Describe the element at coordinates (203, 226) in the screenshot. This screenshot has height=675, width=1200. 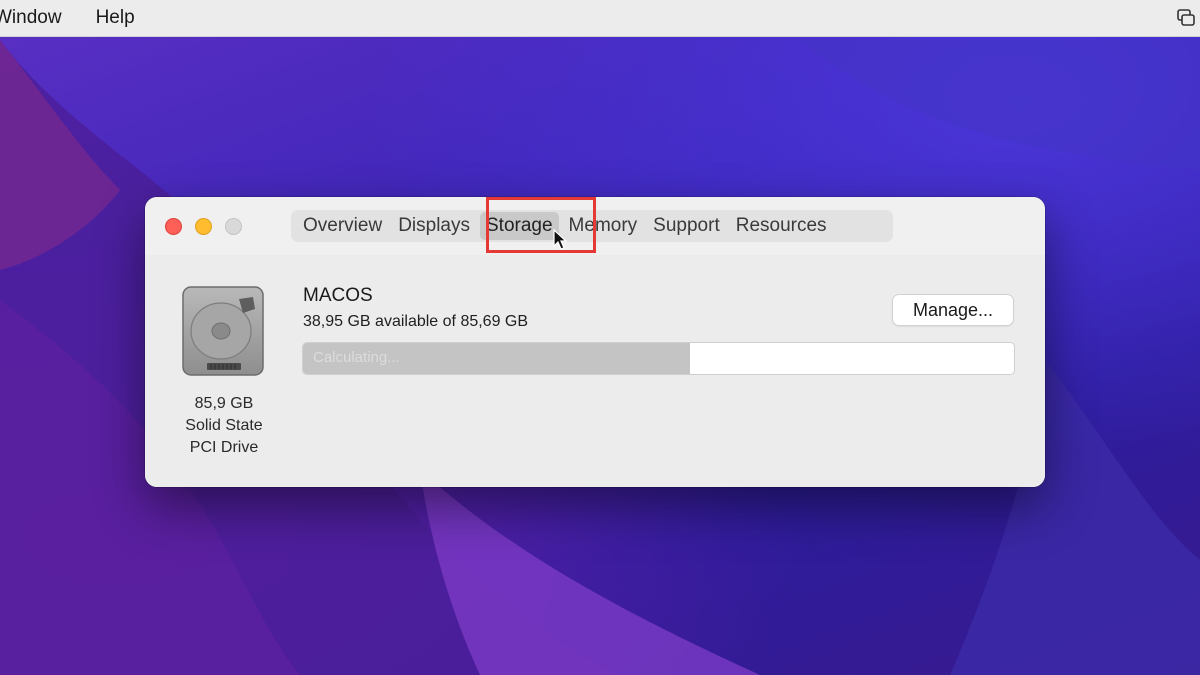
I see `minimize-button` at that location.